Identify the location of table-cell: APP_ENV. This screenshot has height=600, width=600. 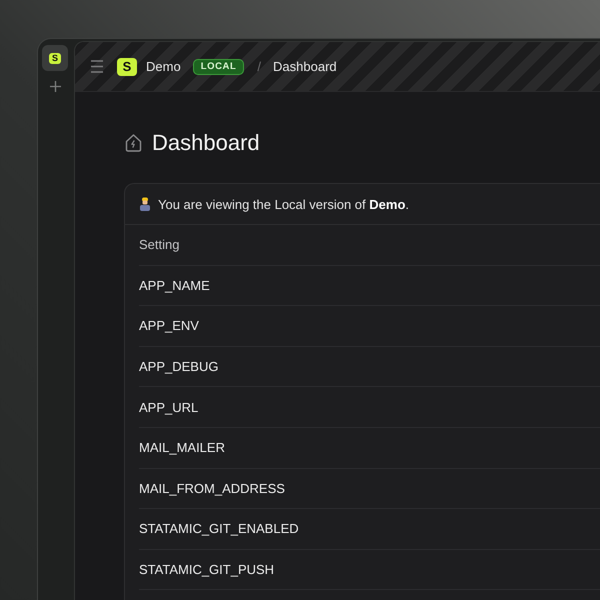
(169, 326).